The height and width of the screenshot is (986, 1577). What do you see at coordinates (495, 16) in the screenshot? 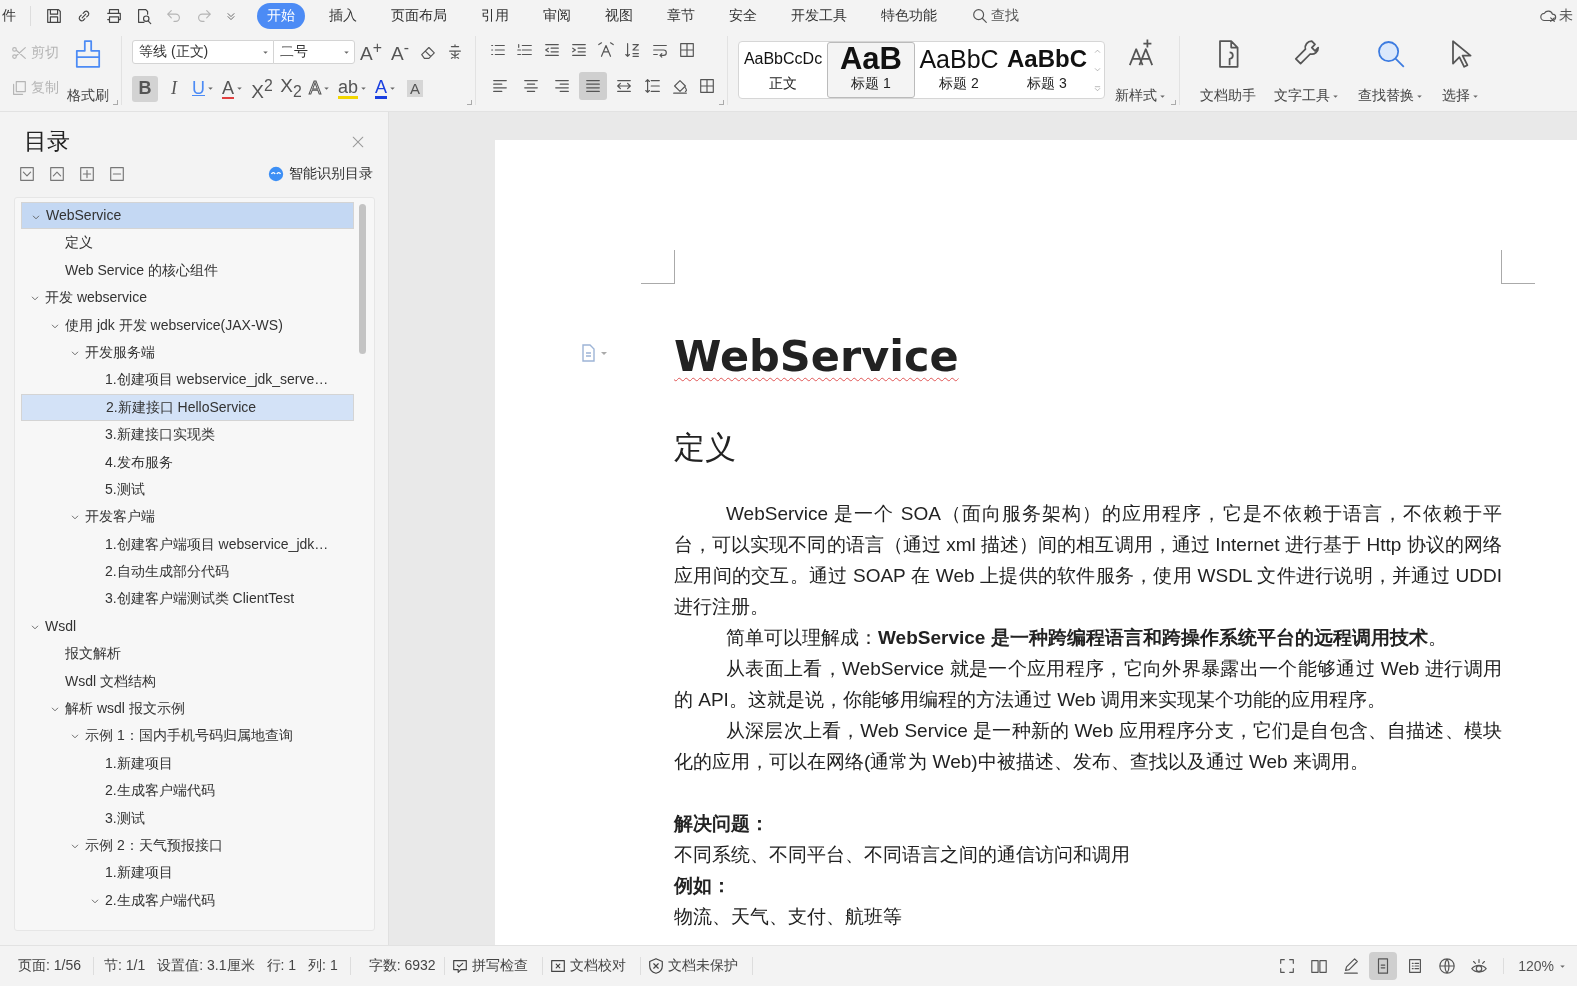
I see `ribbon-tab: 引用` at bounding box center [495, 16].